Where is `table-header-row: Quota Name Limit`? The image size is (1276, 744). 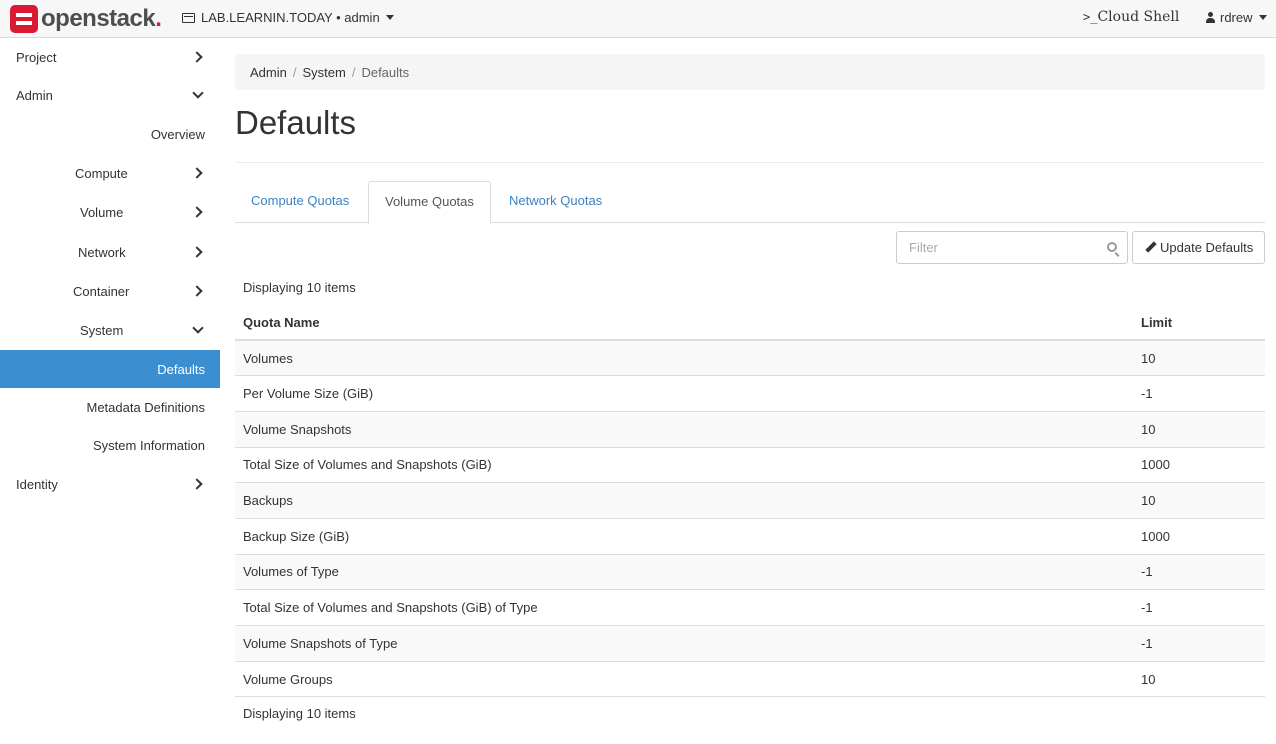
table-header-row: Quota Name Limit is located at coordinates (750, 323).